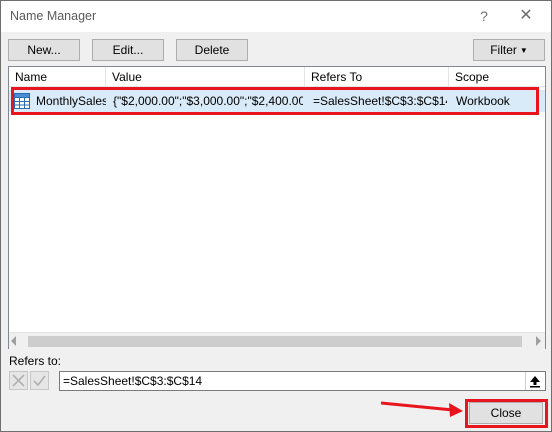 This screenshot has height=432, width=552. What do you see at coordinates (276, 16) in the screenshot?
I see `title-bar: Name Manager ? ✕` at bounding box center [276, 16].